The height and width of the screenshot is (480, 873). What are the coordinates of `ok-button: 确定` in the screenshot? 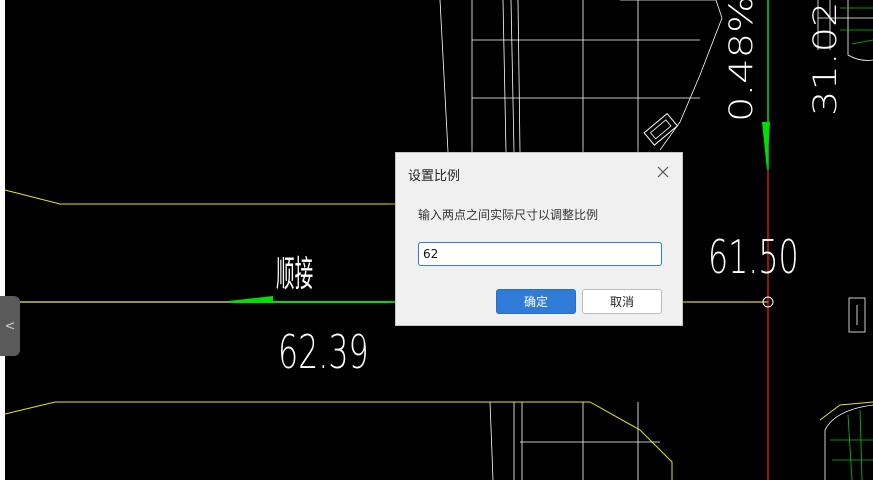 It's located at (536, 301).